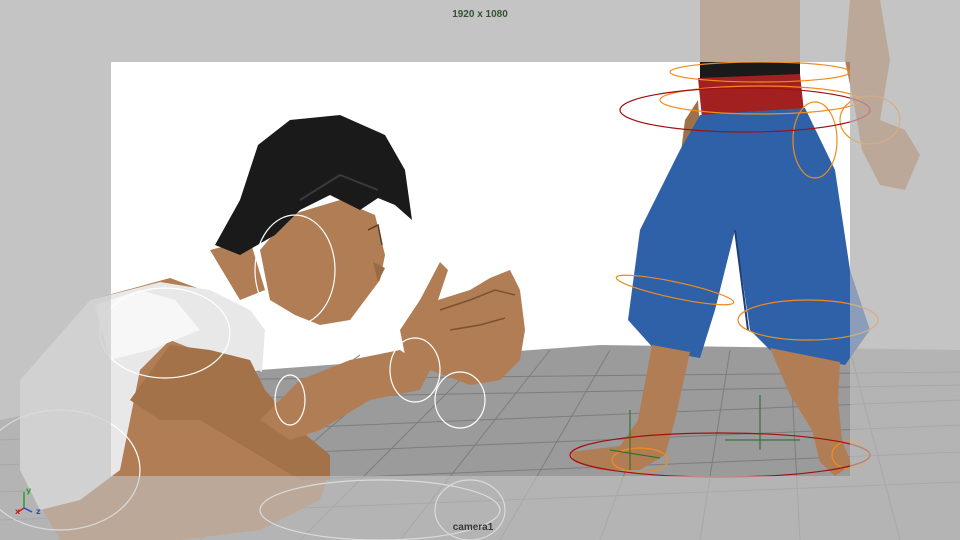 Image resolution: width=960 pixels, height=540 pixels. I want to click on axis-gizmo: x y z, so click(30, 501).